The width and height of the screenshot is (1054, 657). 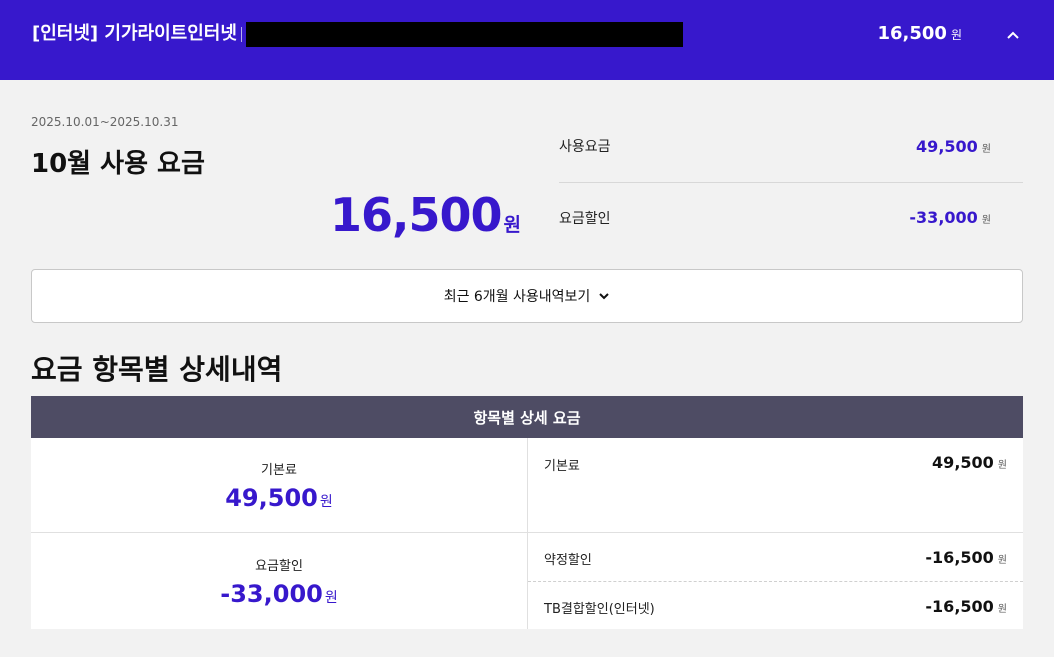 I want to click on detail-table-header: 항목별 상세 요금, so click(x=527, y=417).